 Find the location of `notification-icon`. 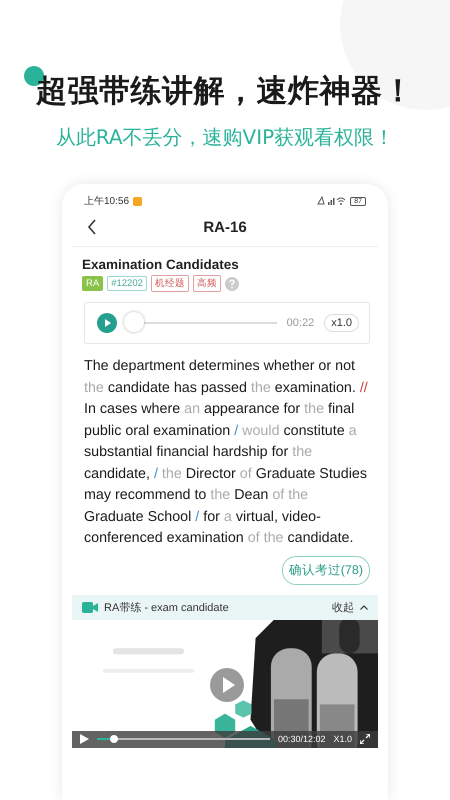

notification-icon is located at coordinates (137, 201).